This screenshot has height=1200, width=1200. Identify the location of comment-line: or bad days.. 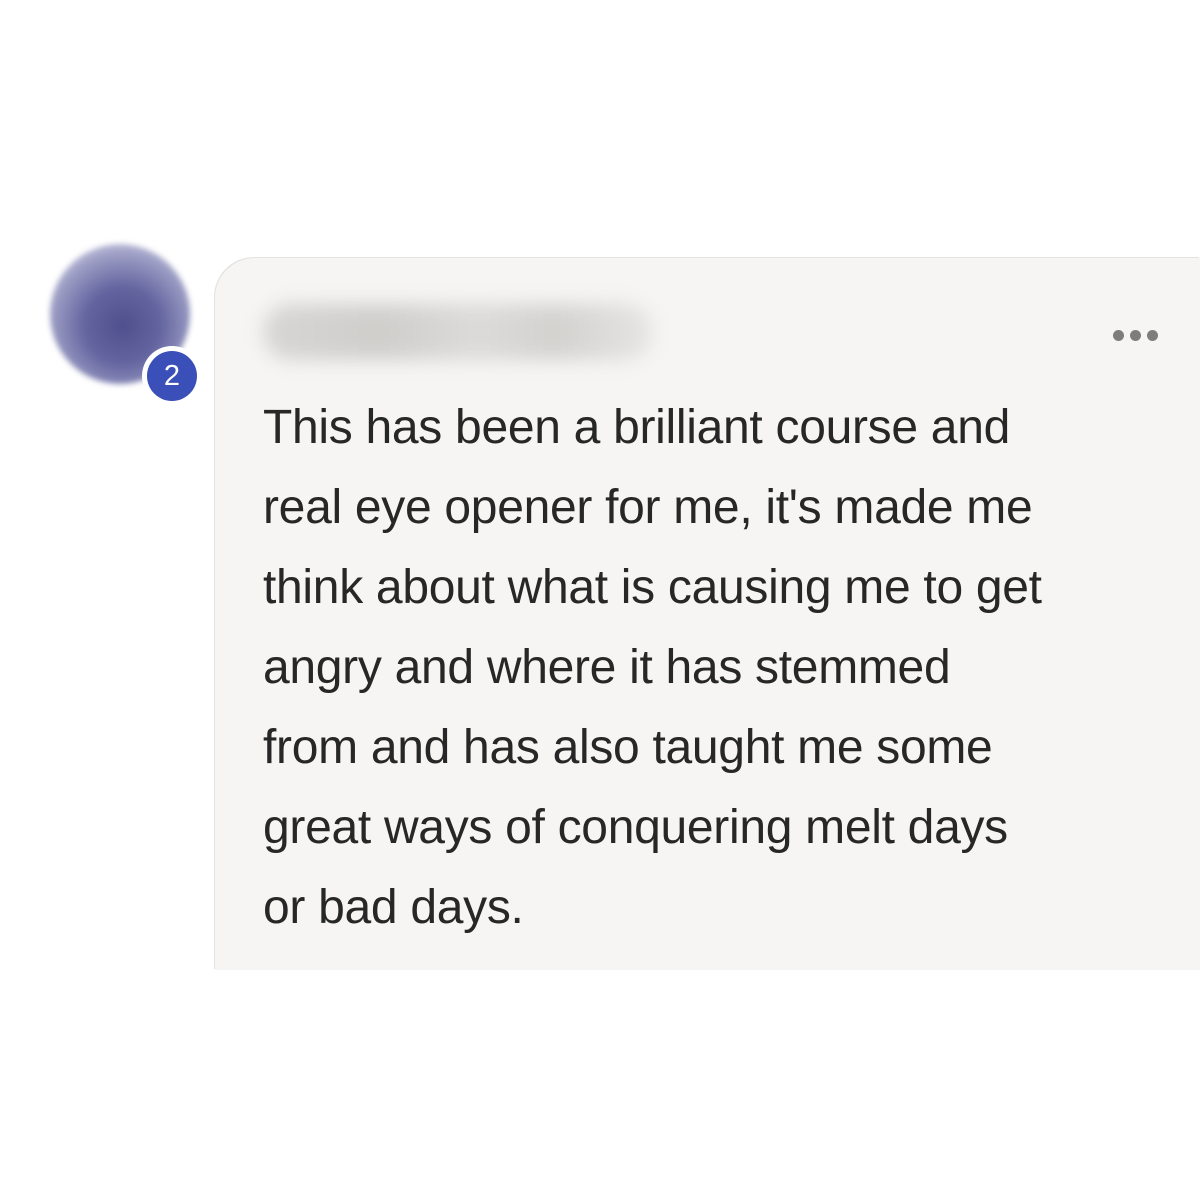
(393, 907).